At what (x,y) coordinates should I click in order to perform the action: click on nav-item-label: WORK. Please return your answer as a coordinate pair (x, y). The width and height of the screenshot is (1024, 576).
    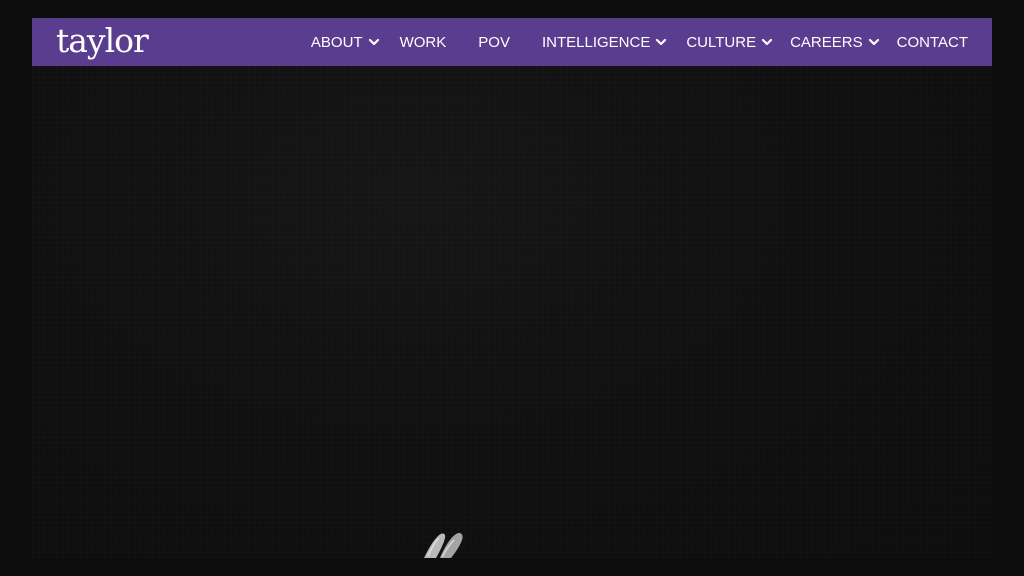
    Looking at the image, I should click on (423, 42).